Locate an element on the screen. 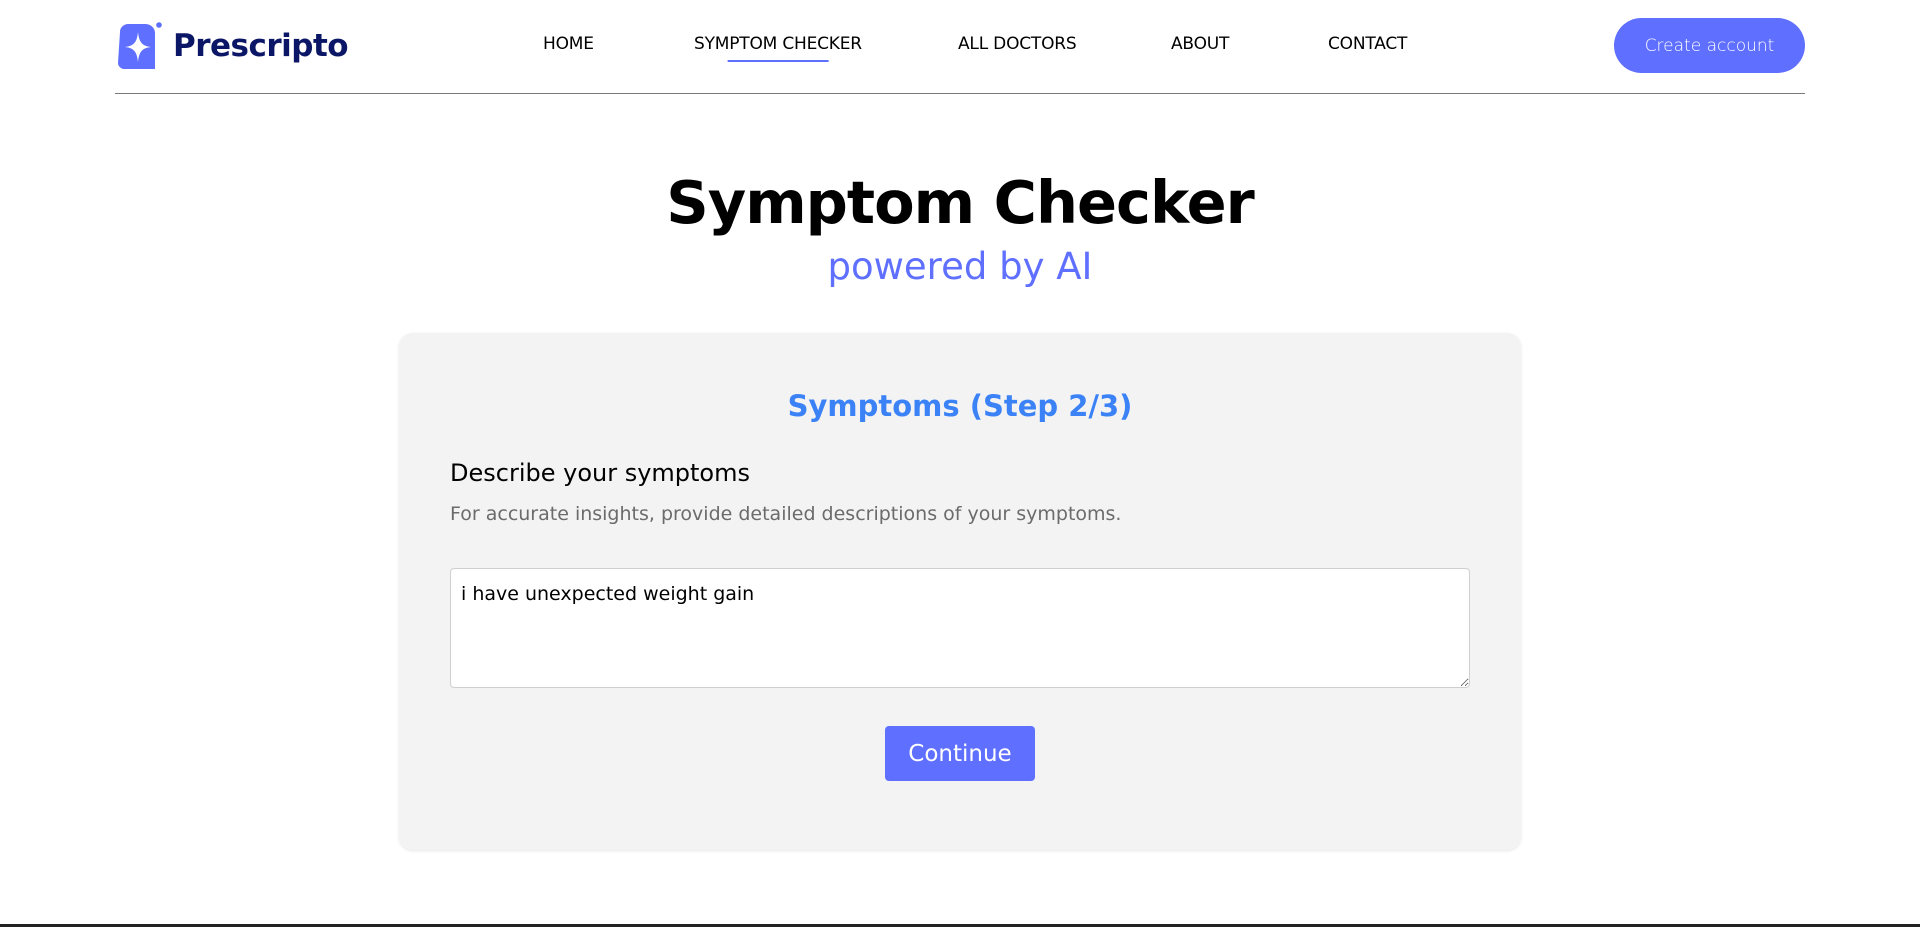  nav-all-doctors: ALL DOCTORS is located at coordinates (1017, 44).